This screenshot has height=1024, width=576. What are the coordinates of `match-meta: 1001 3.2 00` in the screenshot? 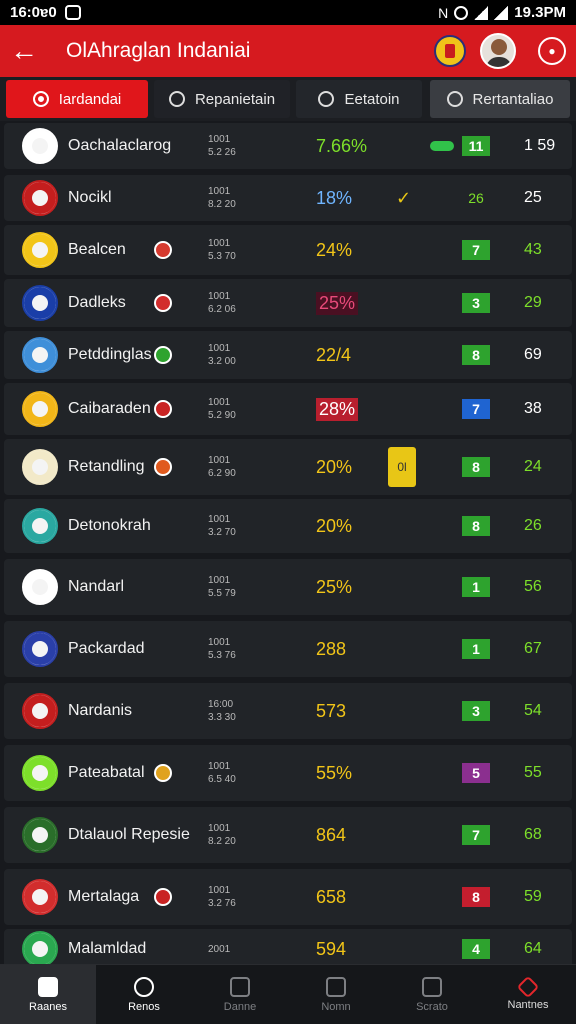 It's located at (222, 355).